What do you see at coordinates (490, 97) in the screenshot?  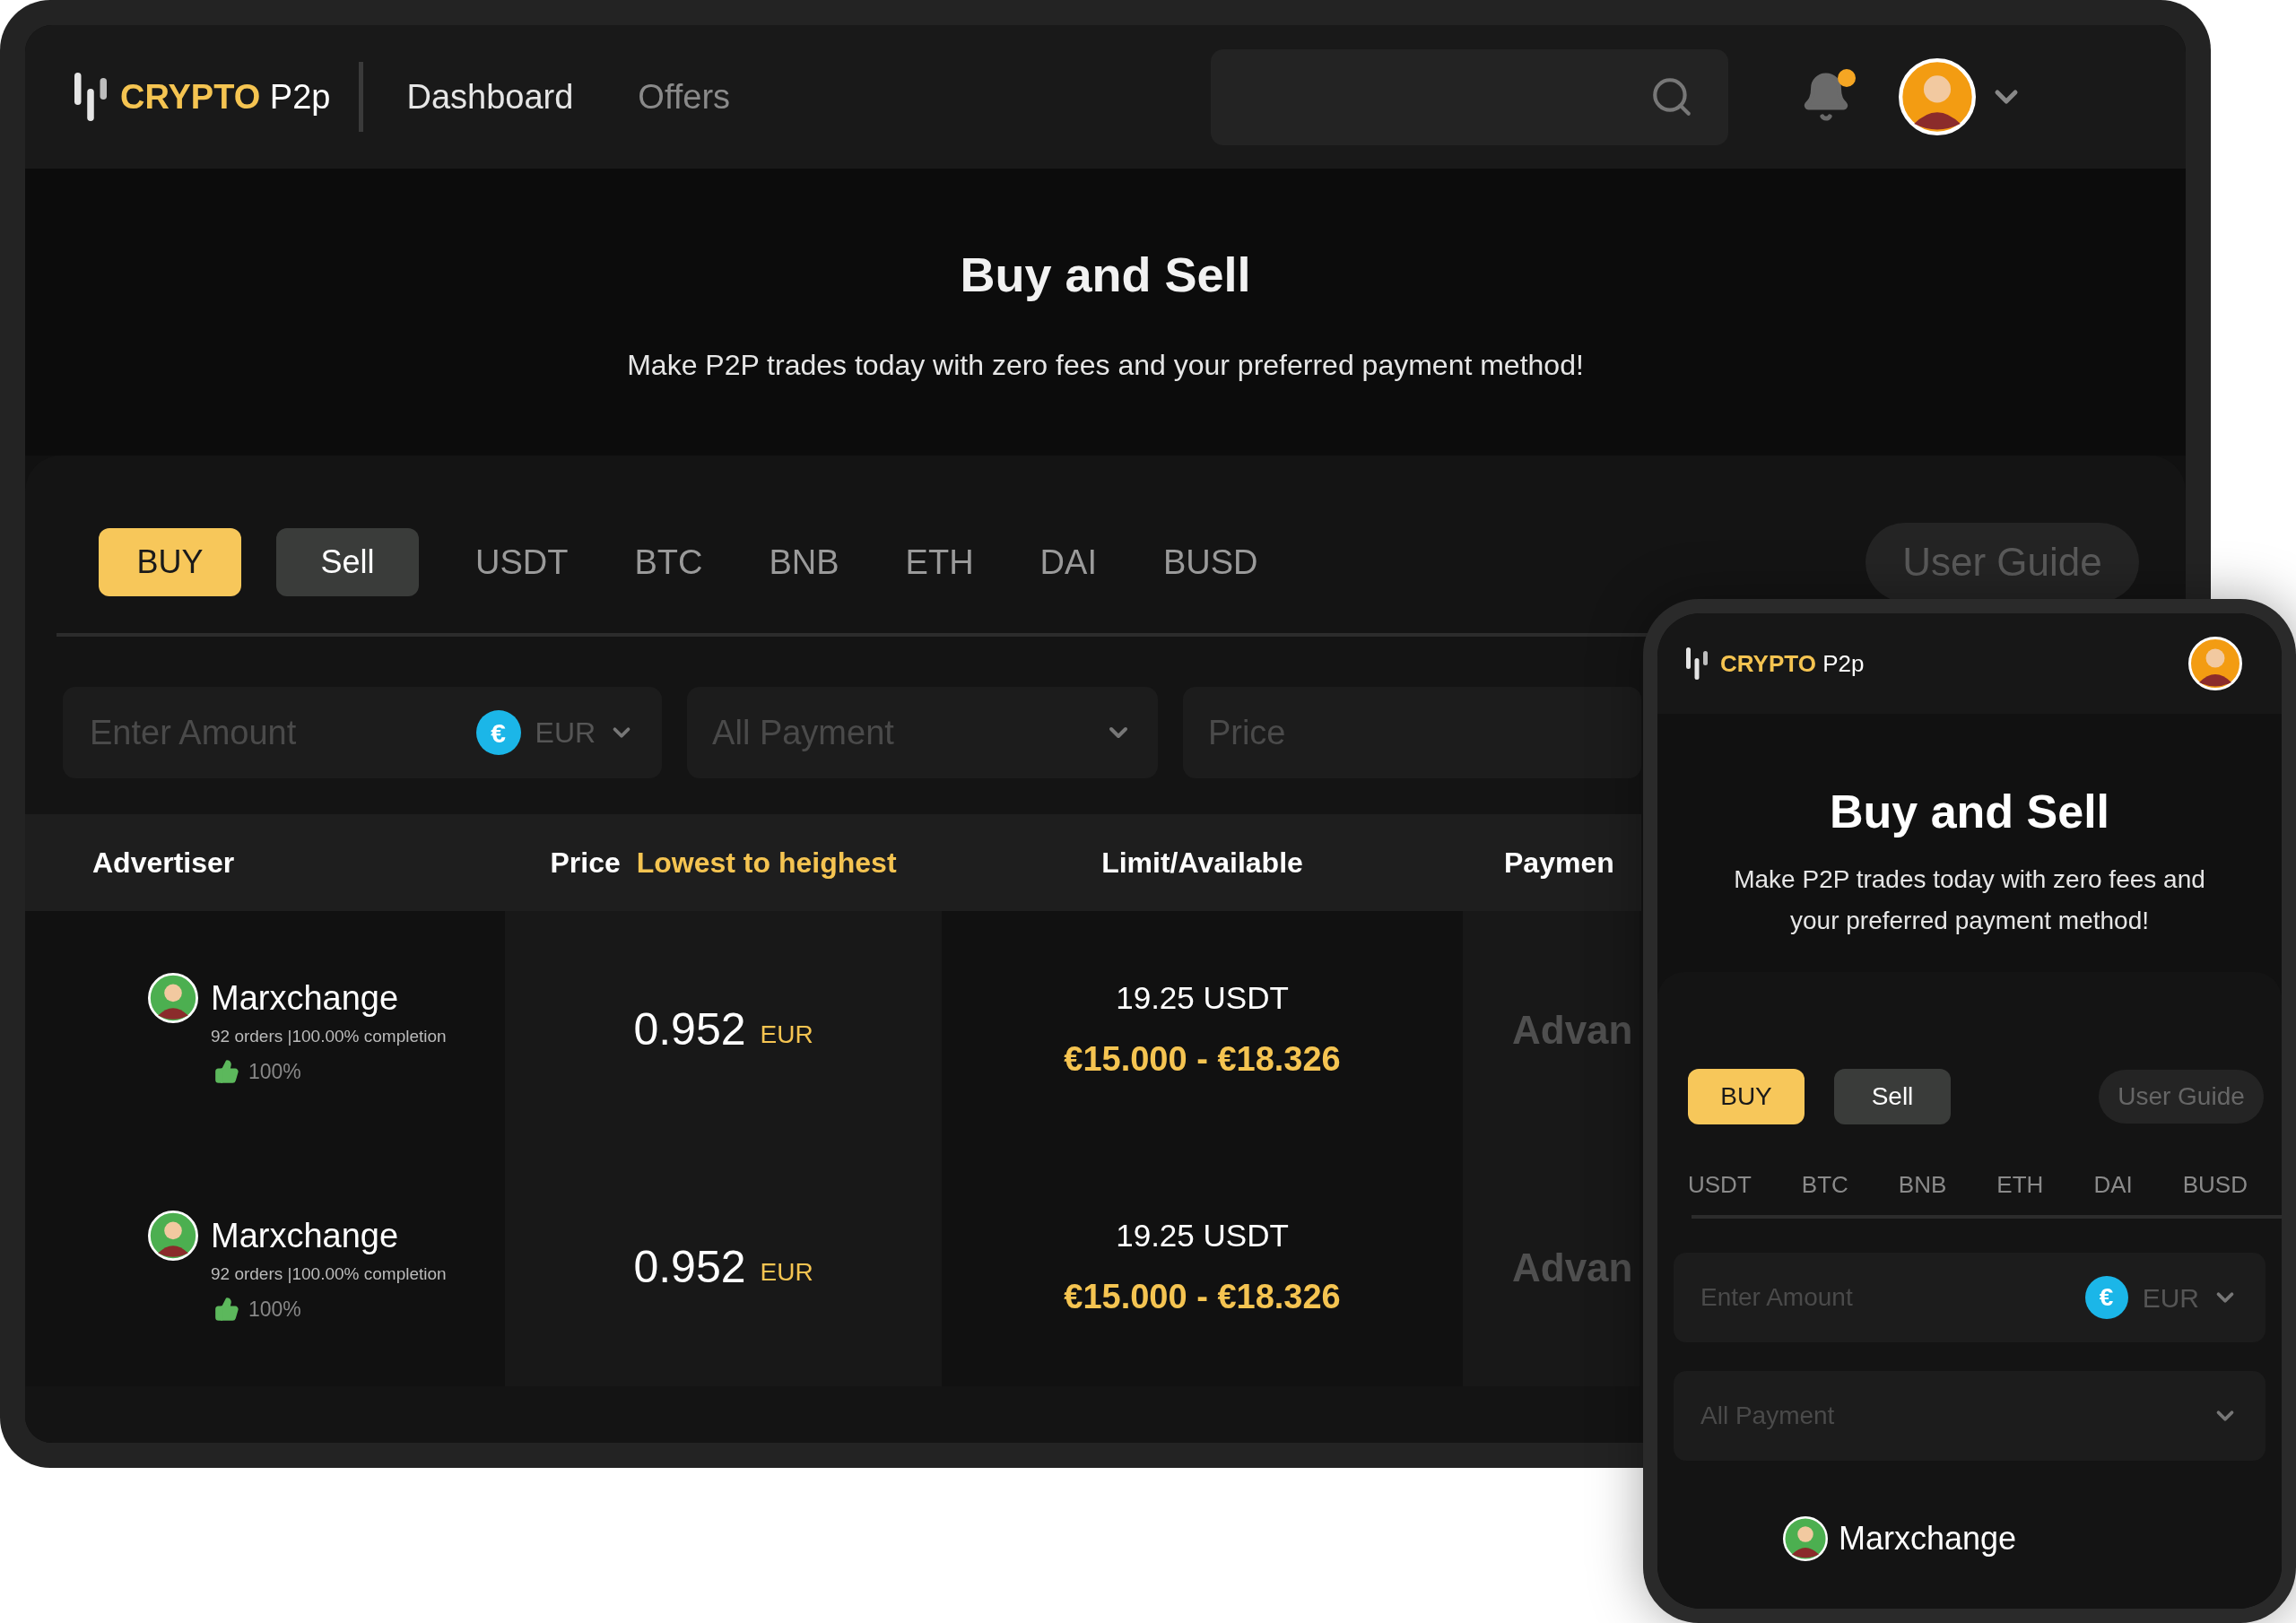 I see `nav-link: Dashboard` at bounding box center [490, 97].